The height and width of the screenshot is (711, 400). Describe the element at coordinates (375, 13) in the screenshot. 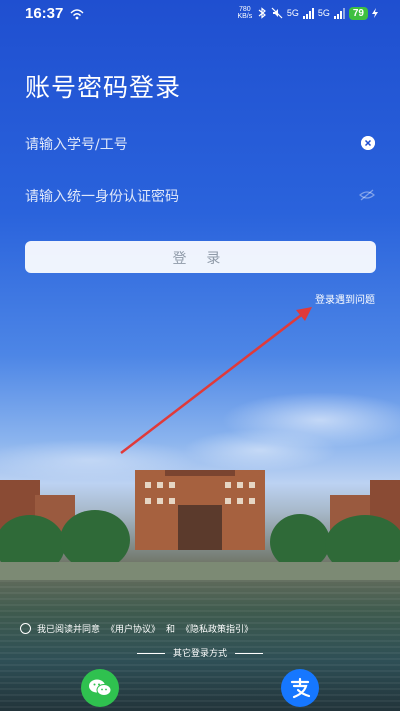

I see `charging-icon` at that location.